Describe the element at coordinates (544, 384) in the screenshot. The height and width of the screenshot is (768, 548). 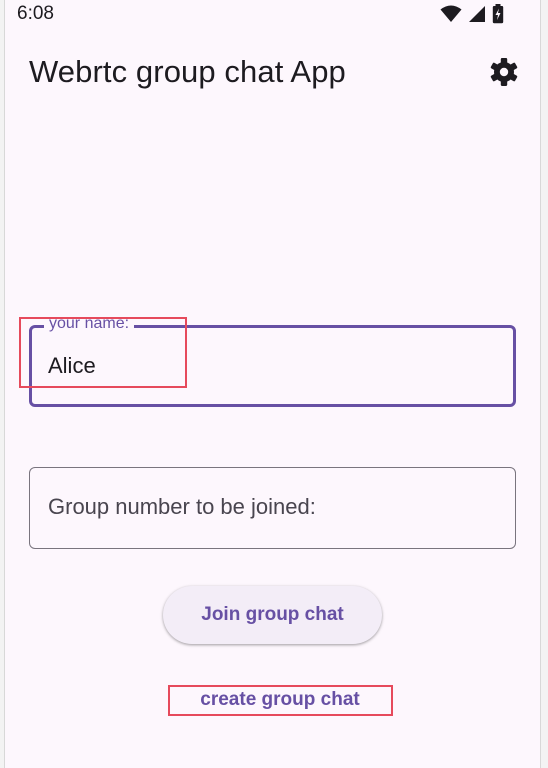
I see `window-edge-right` at that location.